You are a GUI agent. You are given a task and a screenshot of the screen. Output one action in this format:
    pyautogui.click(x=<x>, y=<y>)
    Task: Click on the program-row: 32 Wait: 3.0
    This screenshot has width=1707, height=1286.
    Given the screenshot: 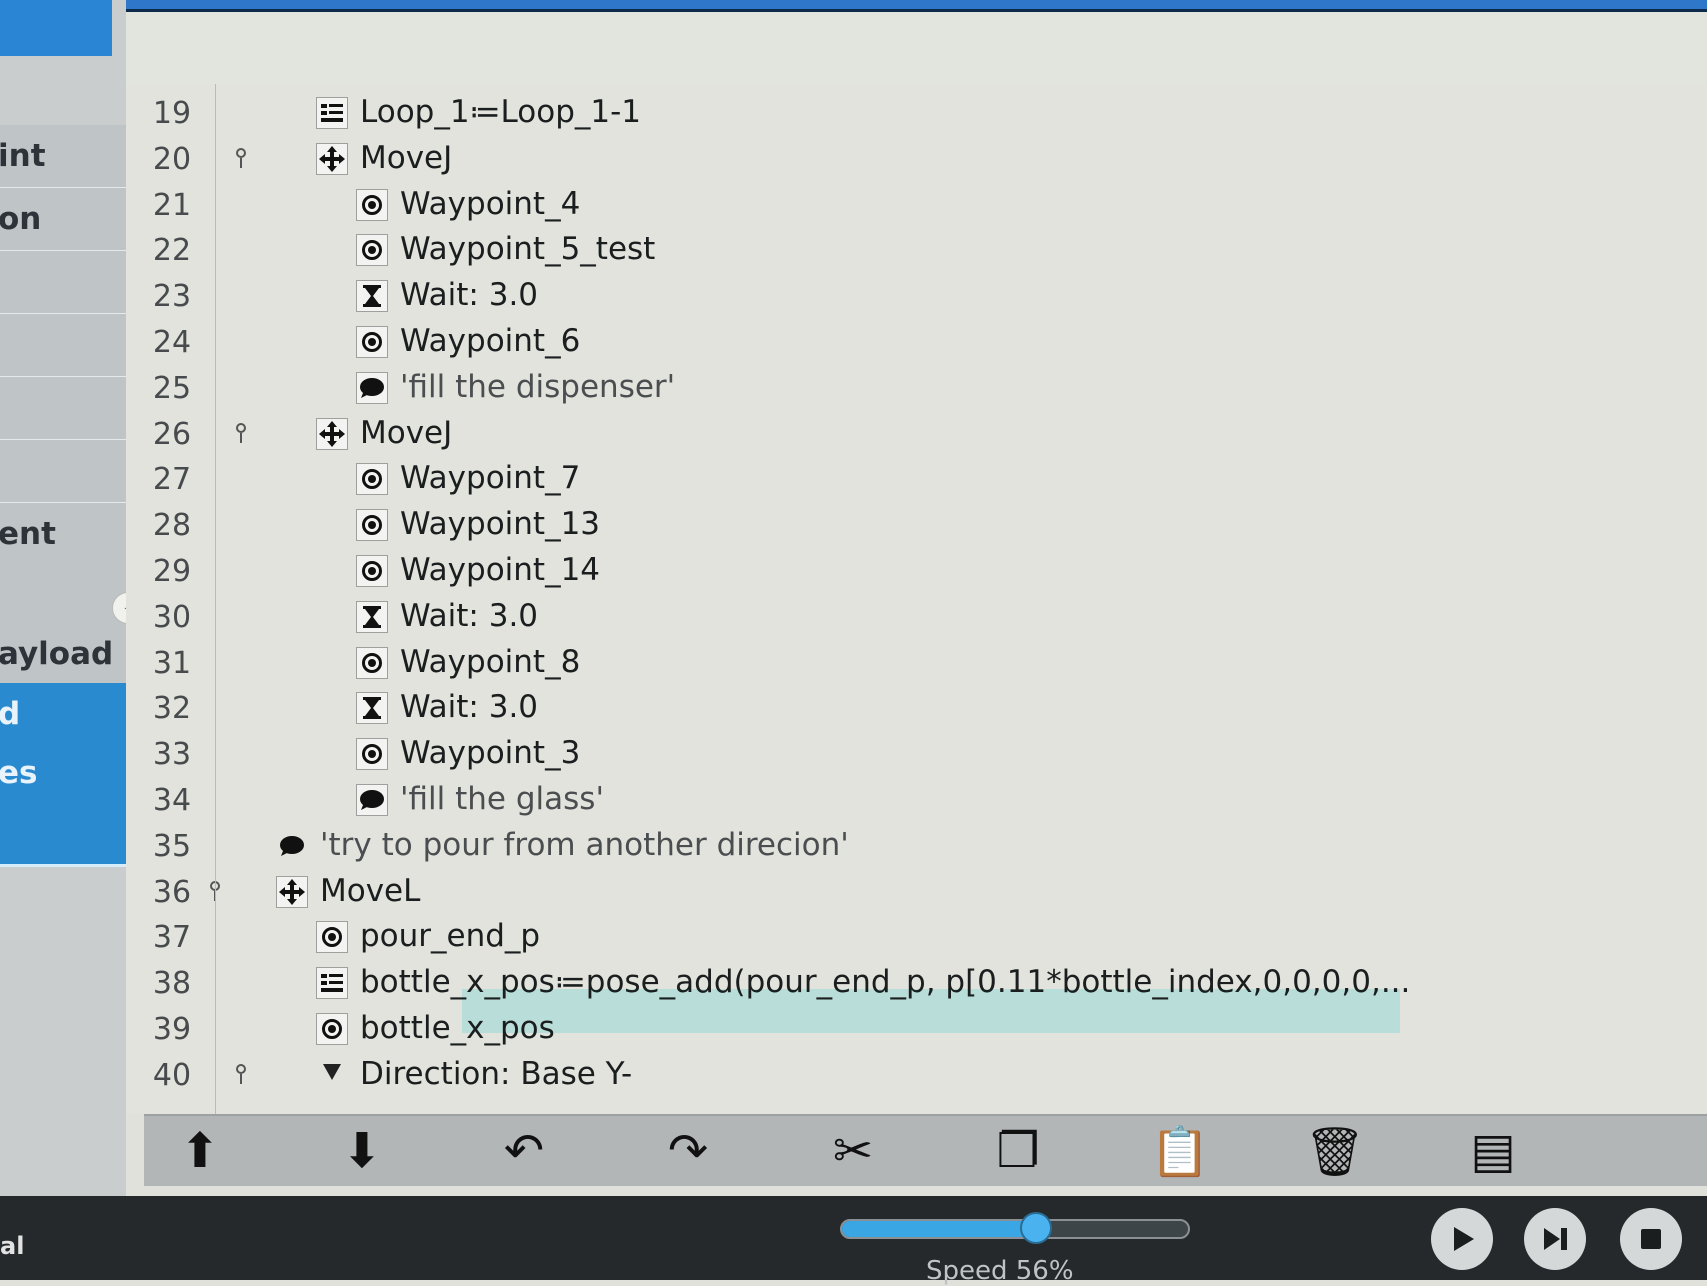 What is the action you would take?
    pyautogui.click(x=916, y=708)
    